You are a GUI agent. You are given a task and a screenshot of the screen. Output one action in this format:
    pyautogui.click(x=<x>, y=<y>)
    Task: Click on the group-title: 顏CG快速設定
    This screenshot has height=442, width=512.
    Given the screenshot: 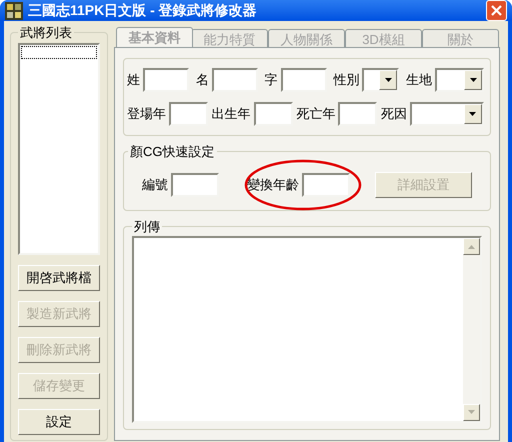 What is the action you would take?
    pyautogui.click(x=172, y=152)
    